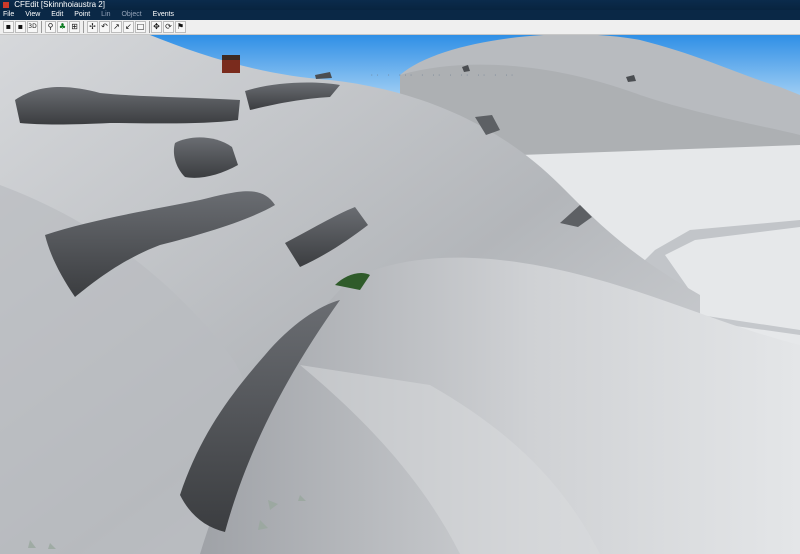  I want to click on menu-object: Object, so click(131, 14).